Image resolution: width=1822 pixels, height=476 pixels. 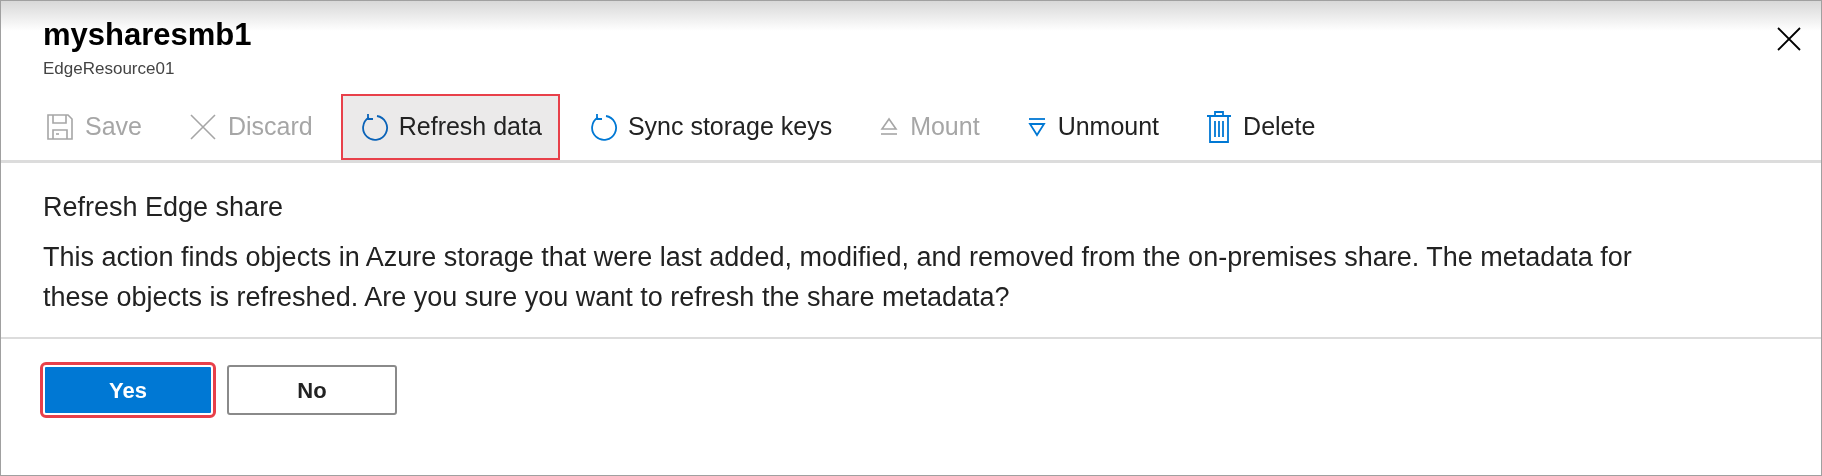 I want to click on no-button: No, so click(x=312, y=390).